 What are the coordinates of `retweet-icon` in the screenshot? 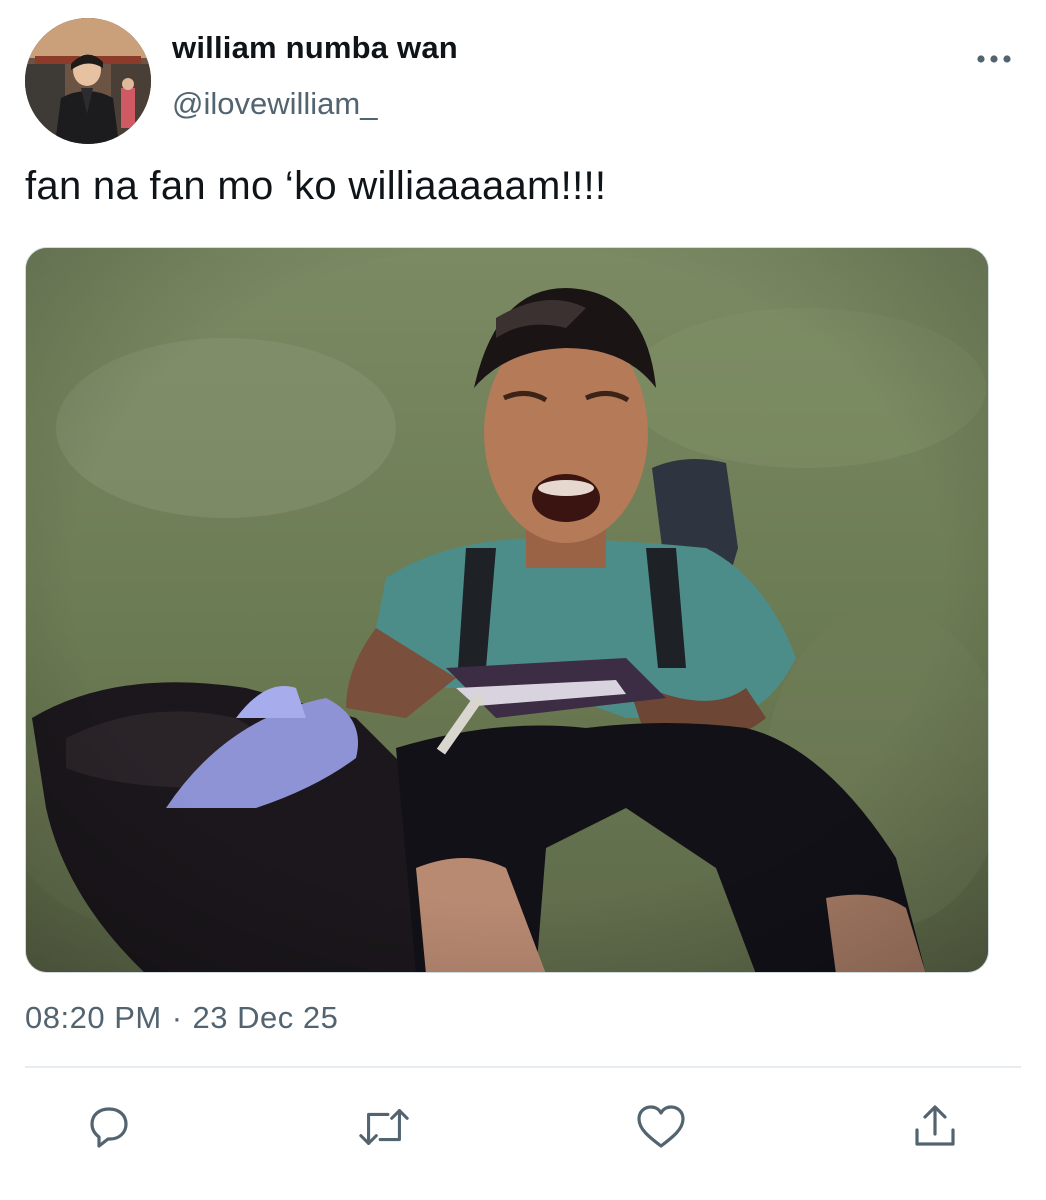 It's located at (384, 1127).